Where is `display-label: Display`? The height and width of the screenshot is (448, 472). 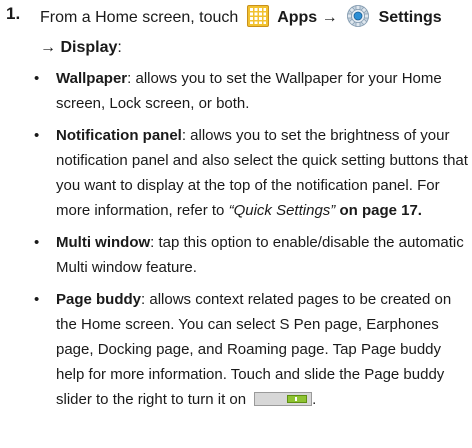 display-label: Display is located at coordinates (89, 47).